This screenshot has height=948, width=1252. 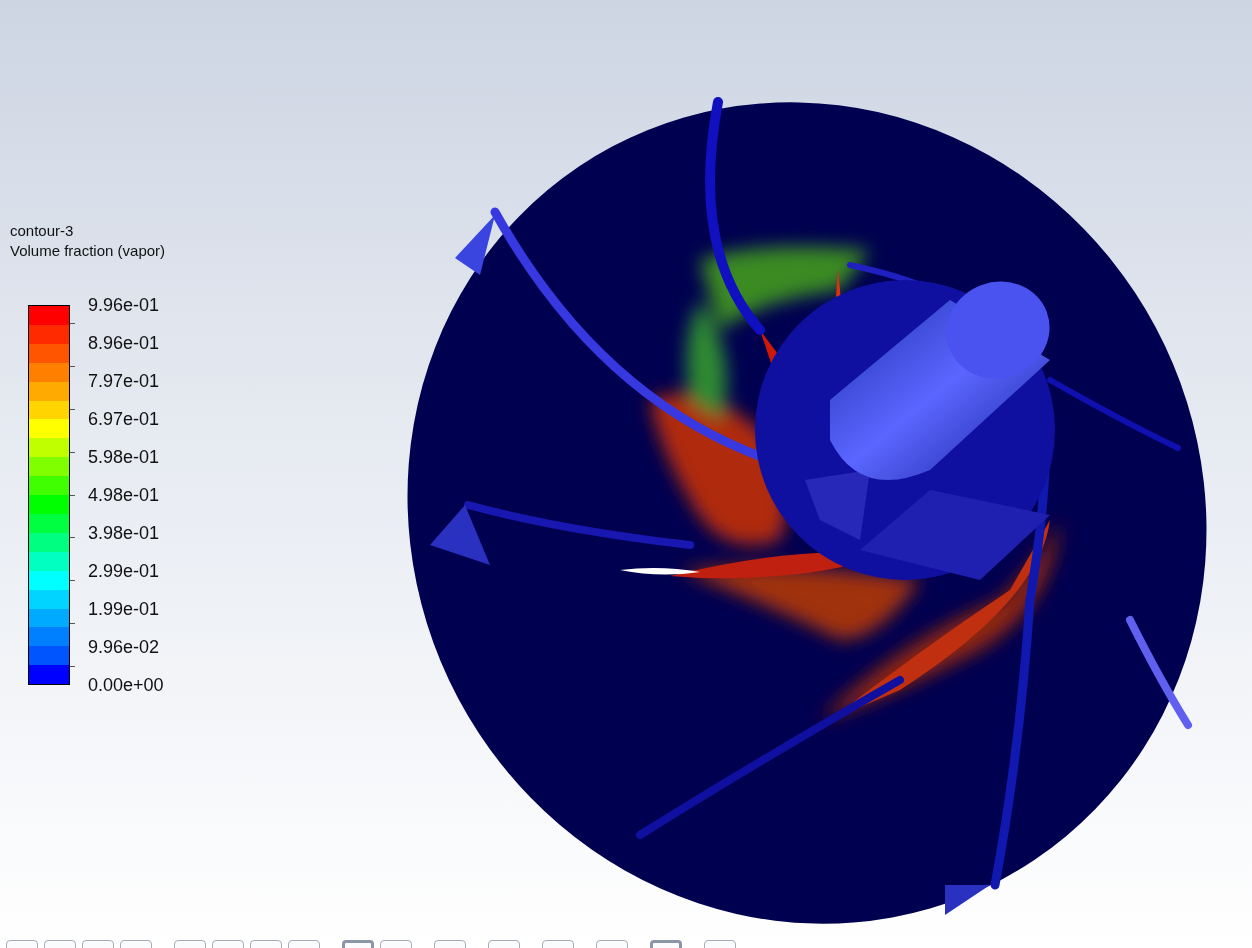 What do you see at coordinates (88, 251) in the screenshot?
I see `legend-quantity: Volume fraction (vapor)` at bounding box center [88, 251].